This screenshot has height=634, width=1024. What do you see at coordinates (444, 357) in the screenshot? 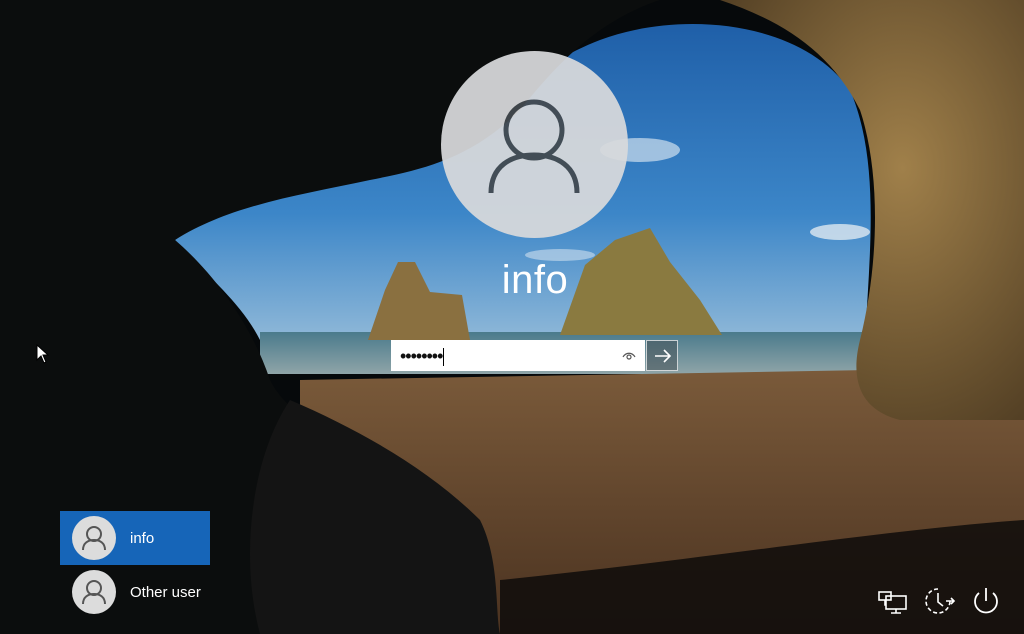
I see `text-caret` at bounding box center [444, 357].